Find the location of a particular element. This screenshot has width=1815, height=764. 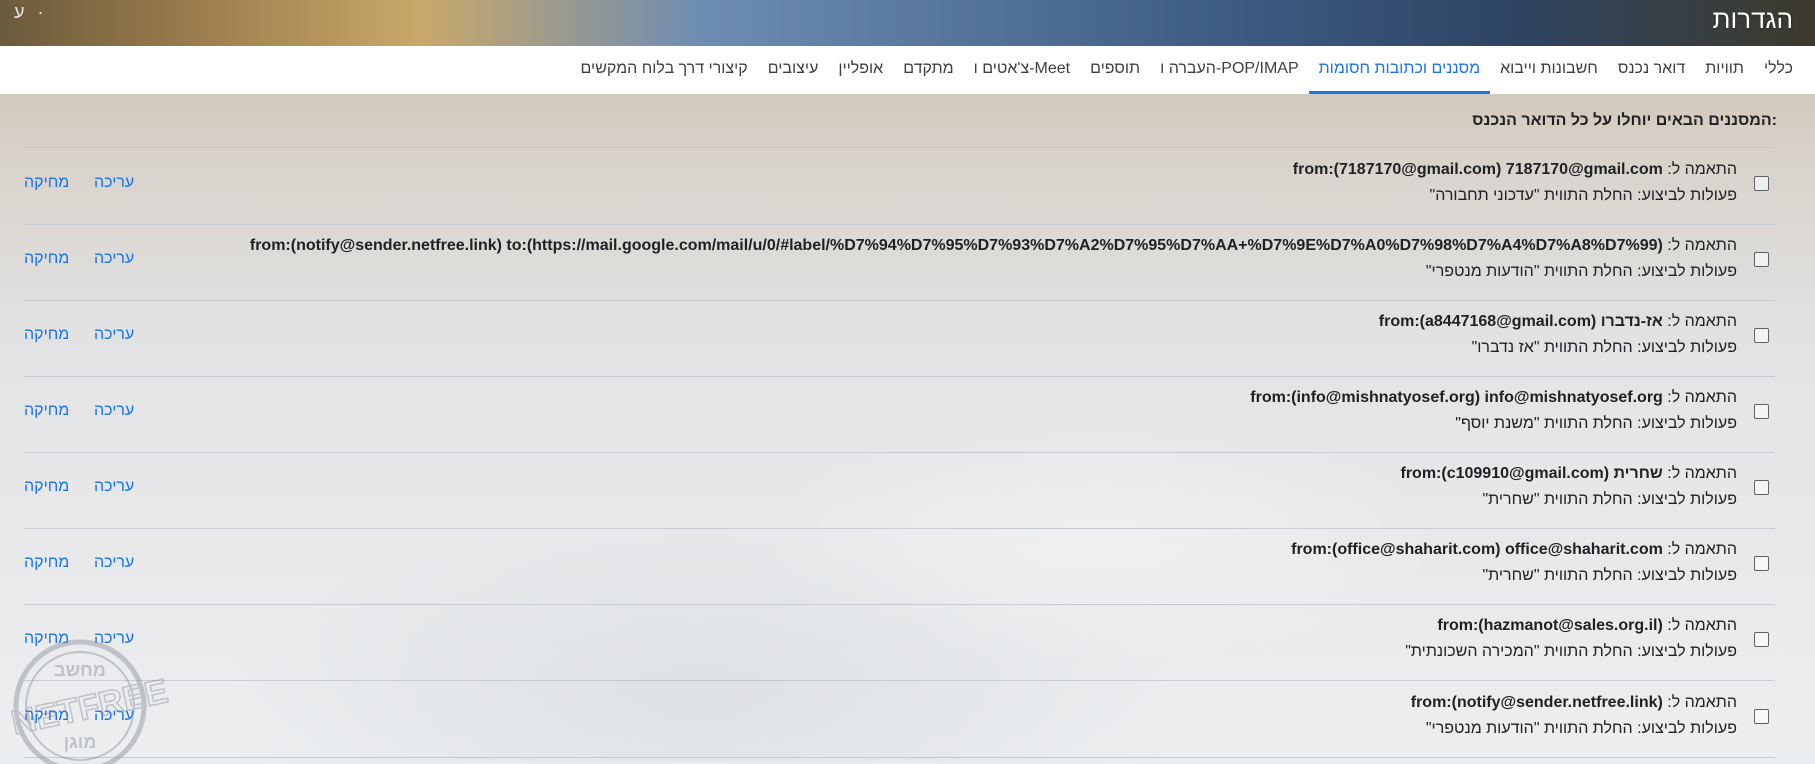

watermark-text-top: מחשב is located at coordinates (80, 670).